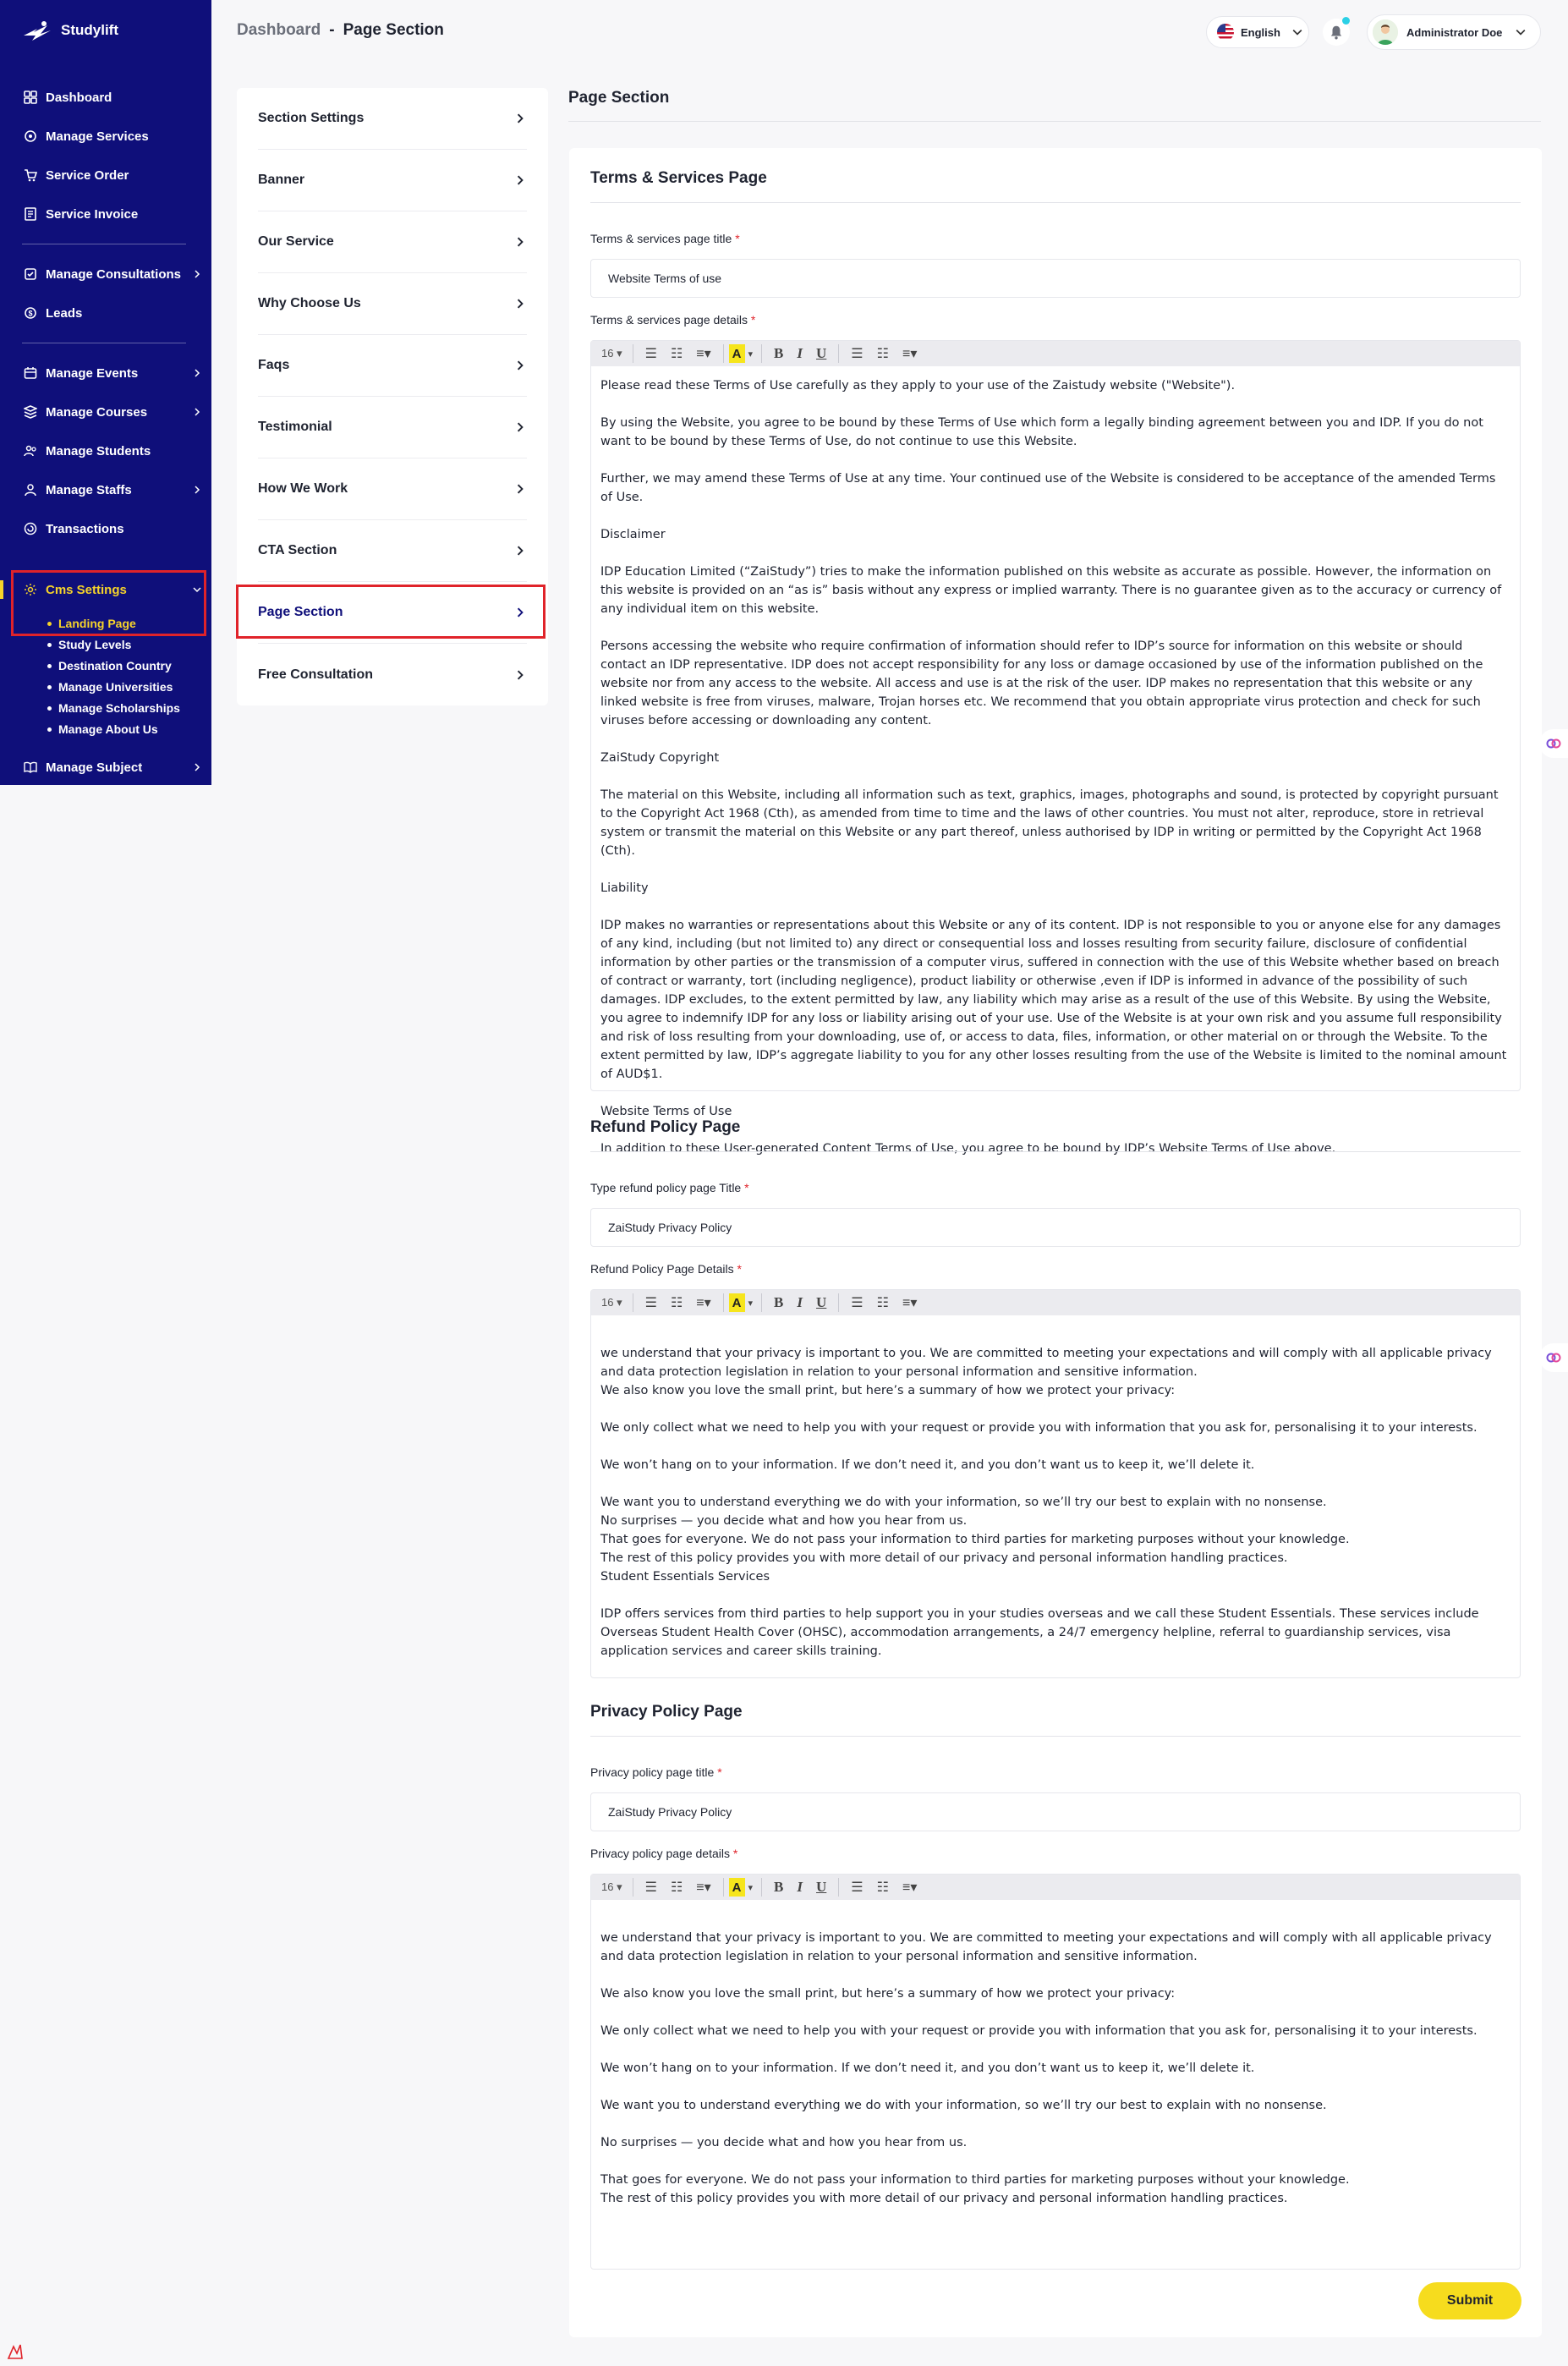  Describe the element at coordinates (311, 118) in the screenshot. I see `section-item-label: Section Settings` at that location.